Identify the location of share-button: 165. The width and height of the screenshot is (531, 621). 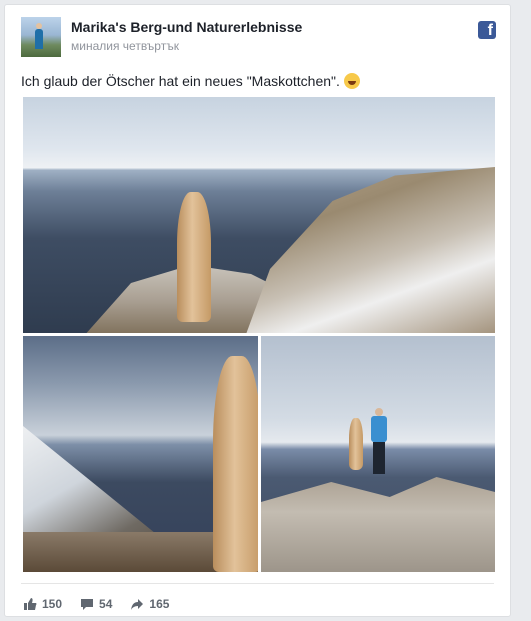
(149, 604).